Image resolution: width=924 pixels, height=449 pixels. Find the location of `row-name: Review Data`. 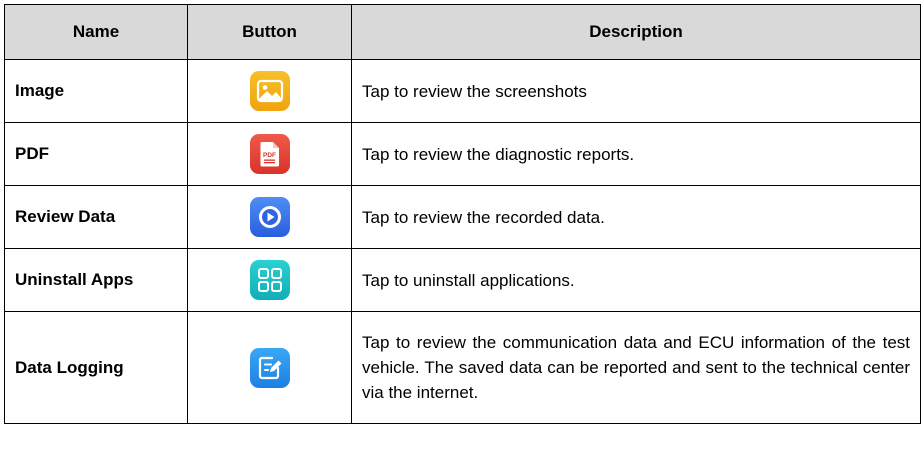

row-name: Review Data is located at coordinates (96, 217).